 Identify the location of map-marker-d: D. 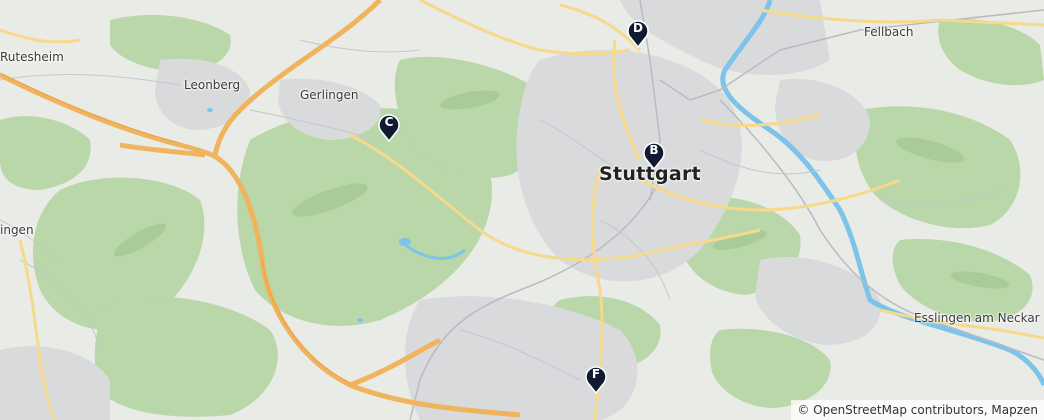
(638, 33).